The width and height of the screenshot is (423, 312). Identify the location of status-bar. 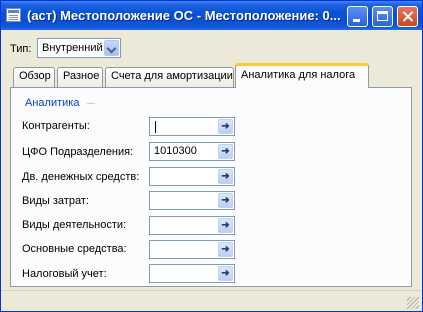
(211, 300).